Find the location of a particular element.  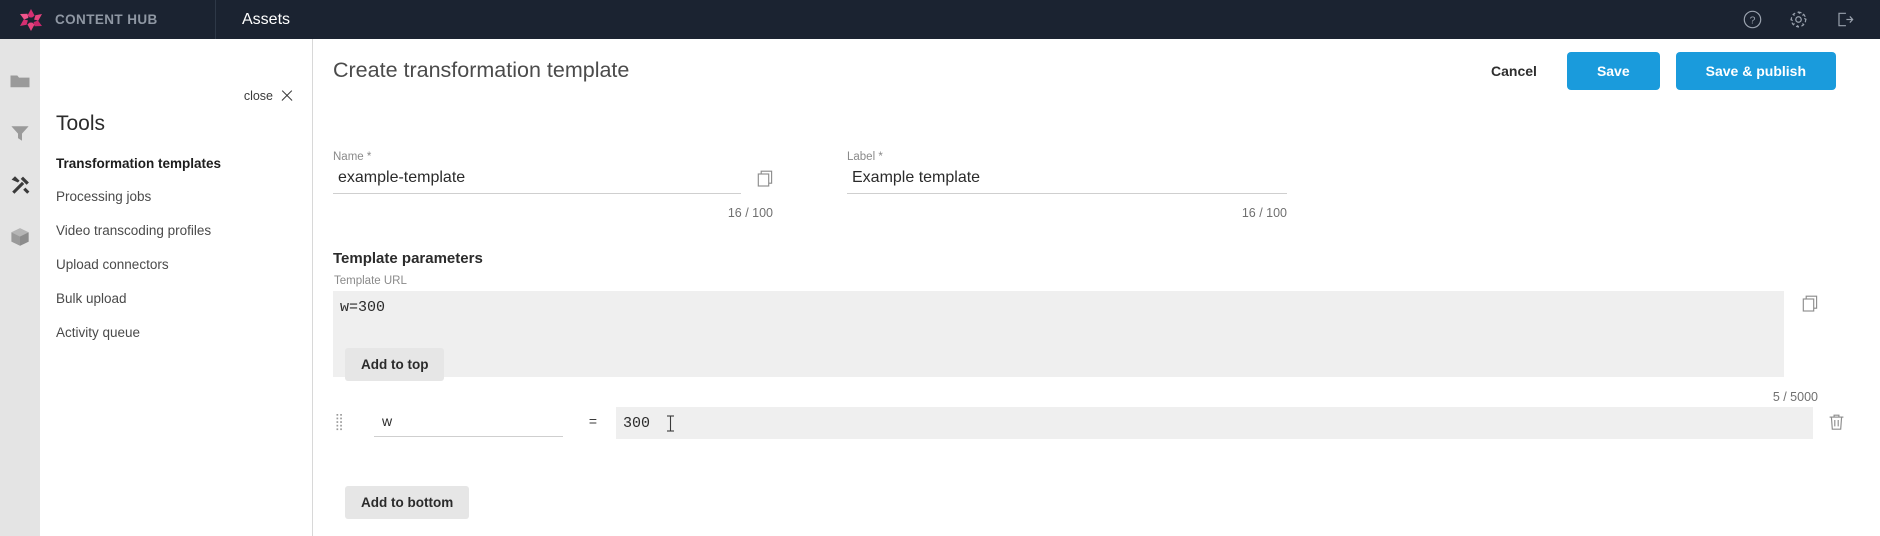

logout-icon is located at coordinates (1844, 20).